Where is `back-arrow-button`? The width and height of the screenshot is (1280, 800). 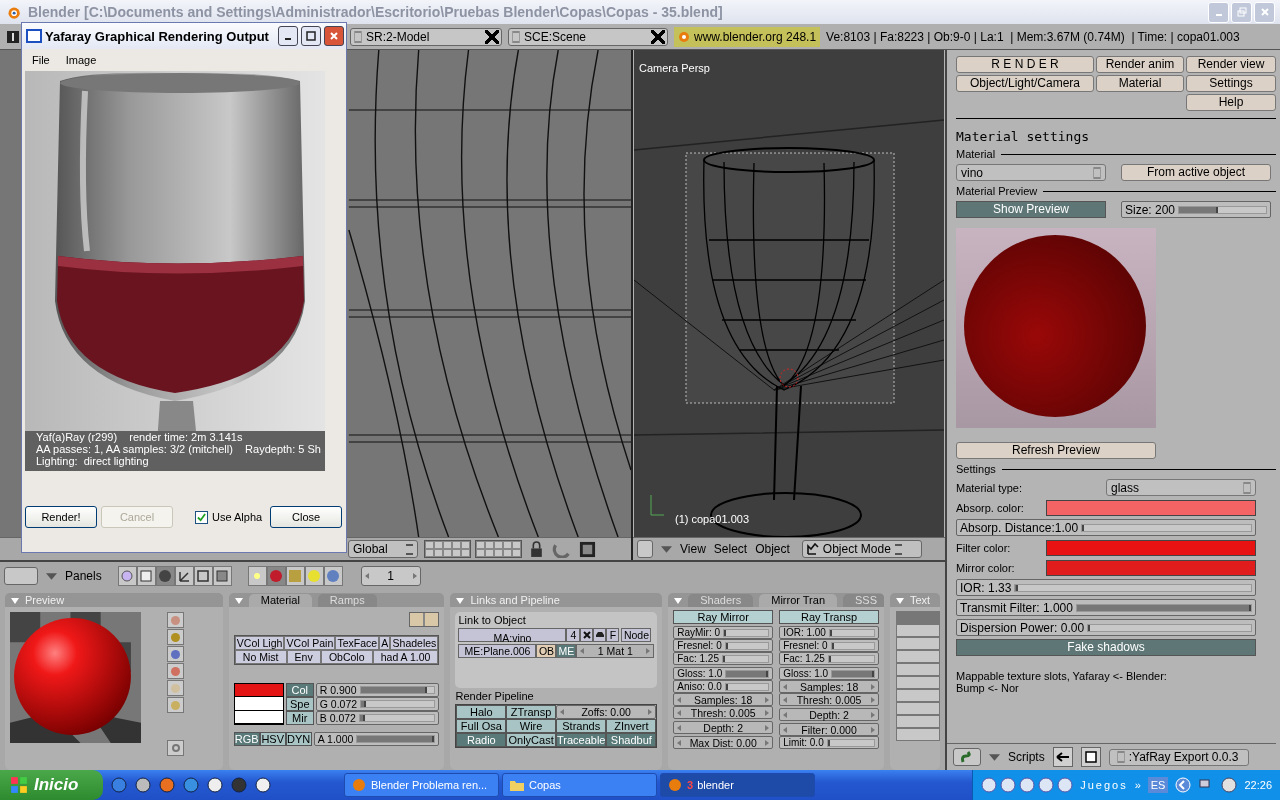
back-arrow-button is located at coordinates (1062, 757).